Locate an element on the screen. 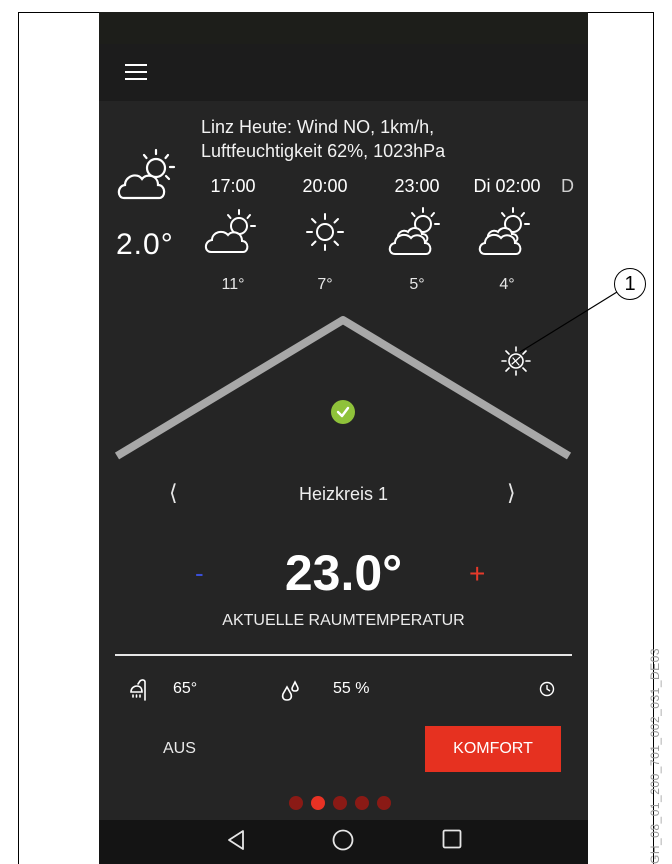 This screenshot has height=864, width=672. comfort-mode-button: KOMFORT is located at coordinates (493, 749).